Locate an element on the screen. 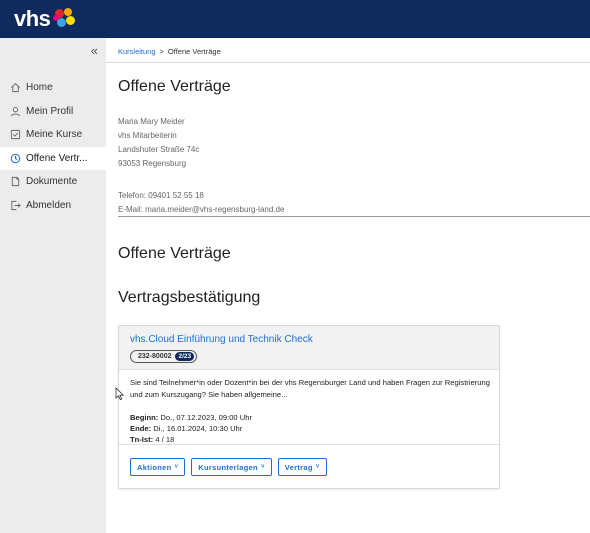 The width and height of the screenshot is (590, 533). kursunterlagen-dropdown-button: Kursunterlagen ˅ is located at coordinates (231, 467).